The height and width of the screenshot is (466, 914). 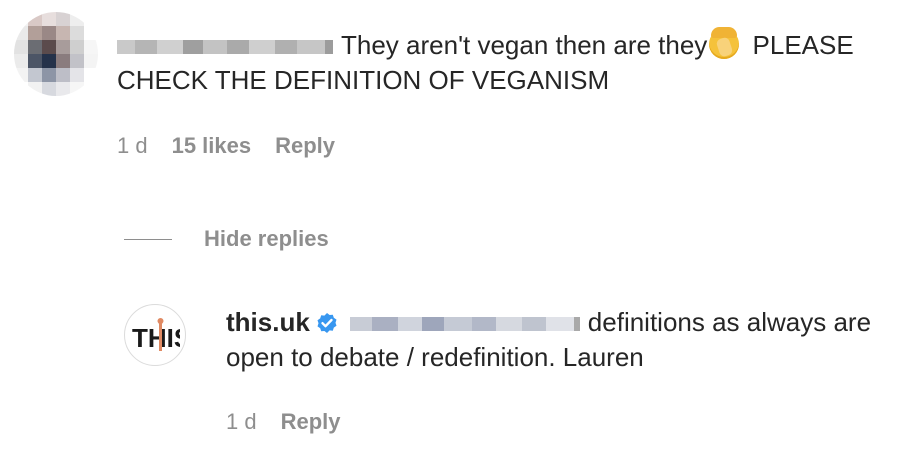 What do you see at coordinates (148, 239) in the screenshot?
I see `hide-replies-divider` at bounding box center [148, 239].